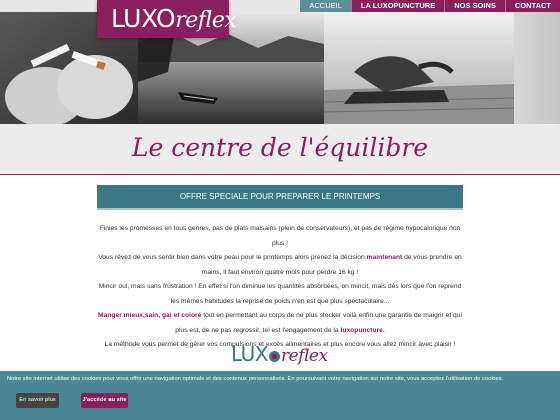 The image size is (560, 420). I want to click on logo-o-icon, so click(274, 356).